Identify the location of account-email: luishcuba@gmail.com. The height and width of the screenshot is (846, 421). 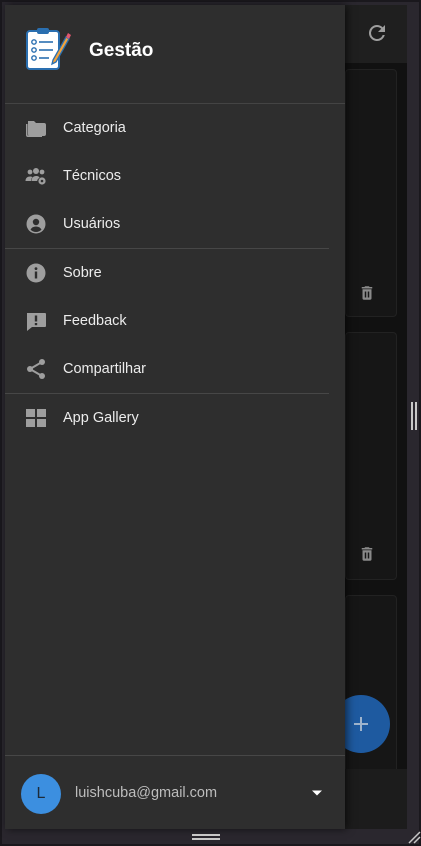
(146, 793).